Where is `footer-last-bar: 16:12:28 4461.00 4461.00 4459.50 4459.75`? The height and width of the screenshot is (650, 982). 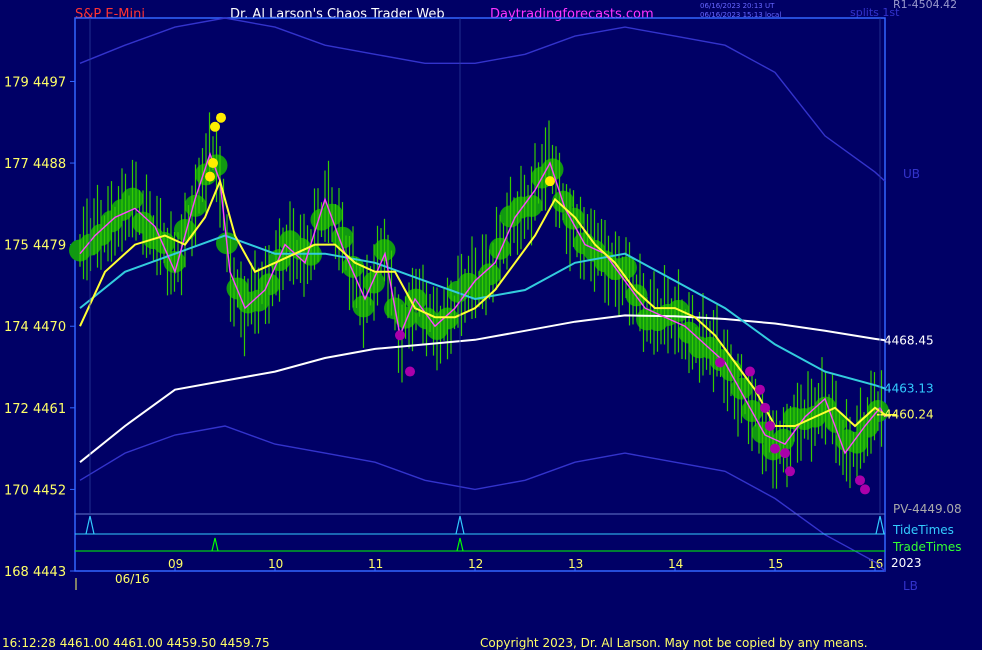 footer-last-bar: 16:12:28 4461.00 4461.00 4459.50 4459.75 is located at coordinates (136, 643).